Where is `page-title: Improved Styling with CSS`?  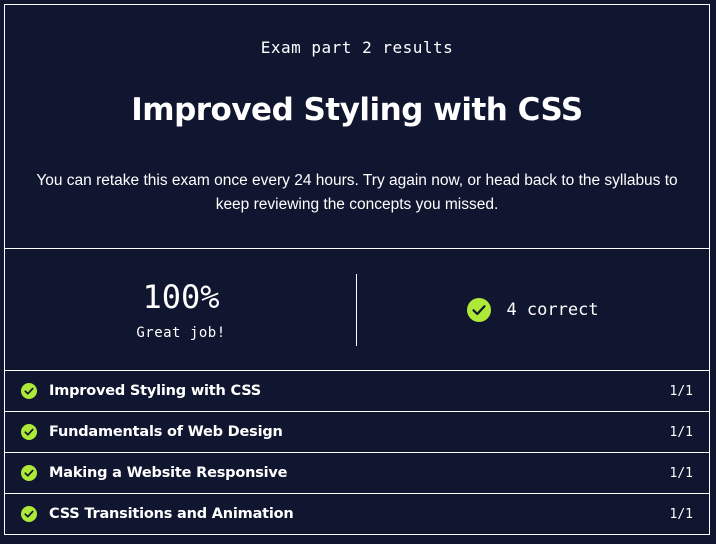 page-title: Improved Styling with CSS is located at coordinates (357, 110).